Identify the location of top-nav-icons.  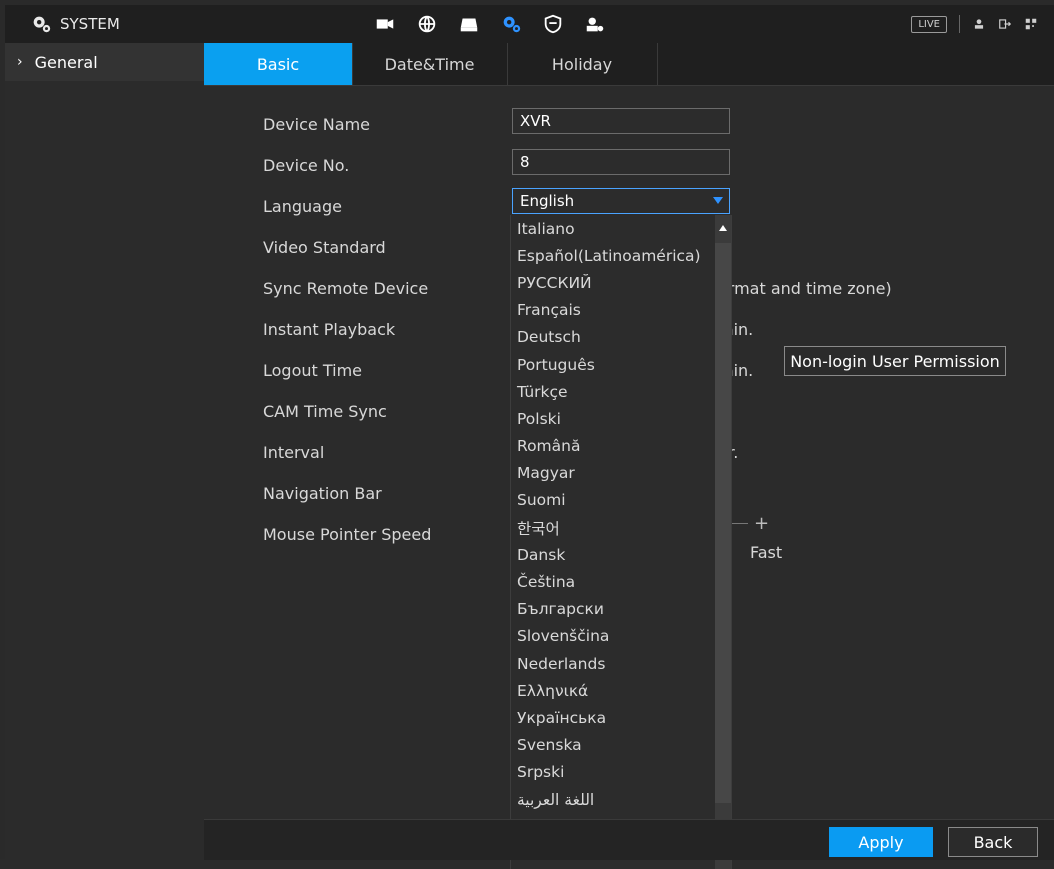
(491, 24).